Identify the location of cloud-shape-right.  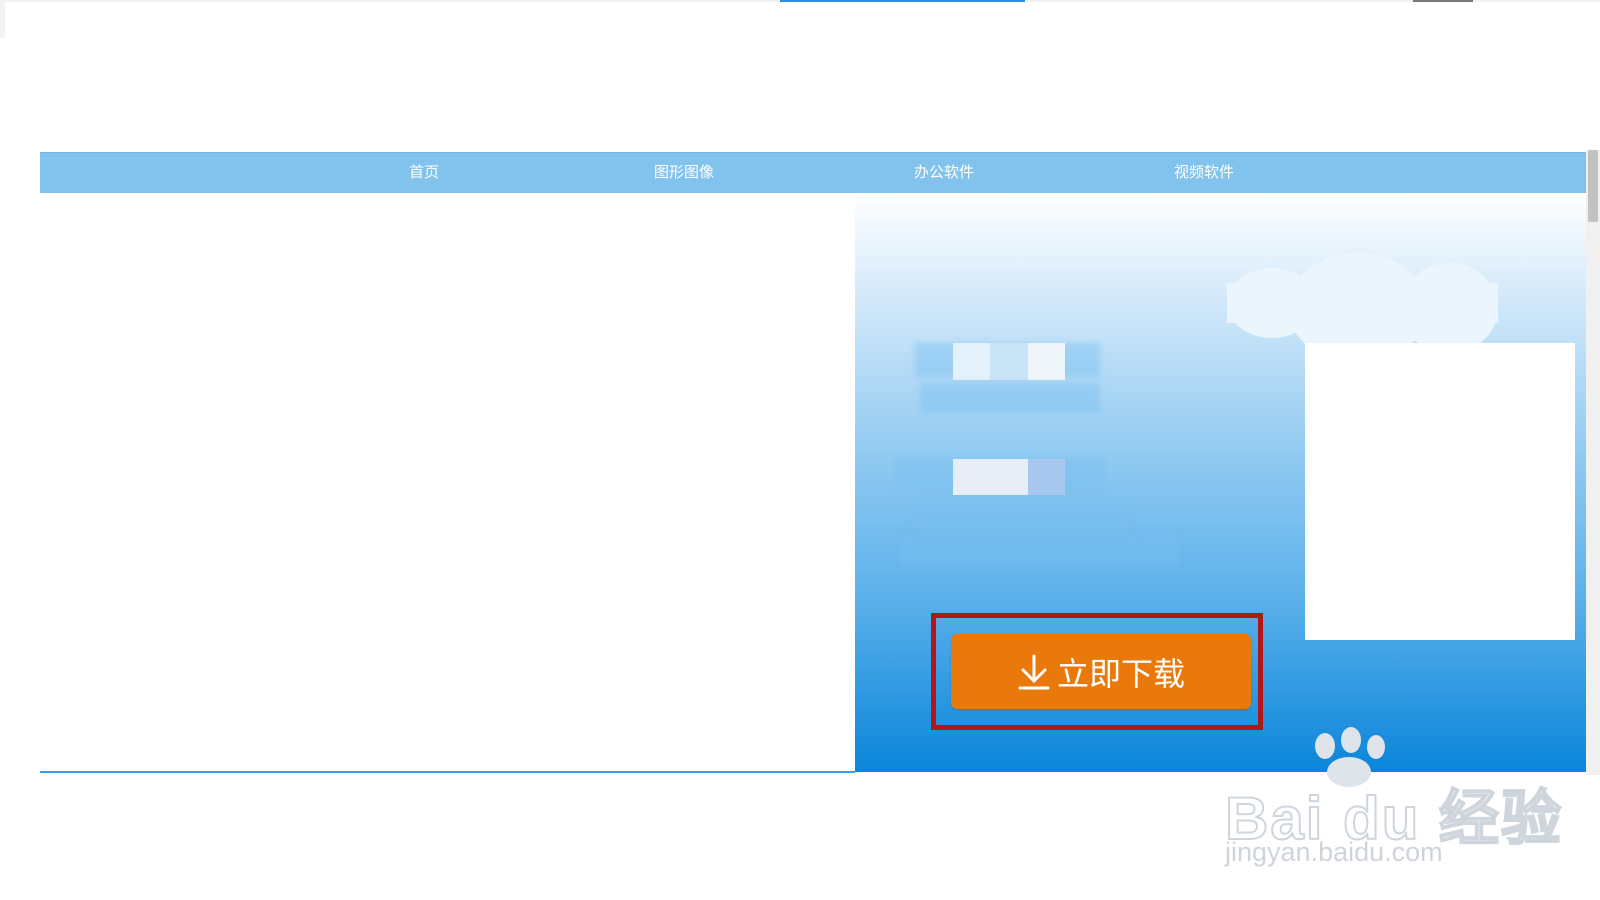
(1449, 308).